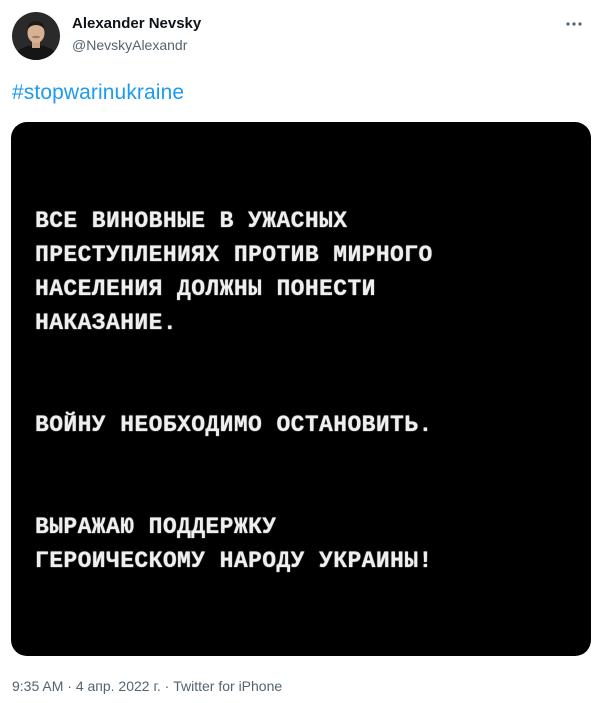  Describe the element at coordinates (129, 45) in the screenshot. I see `author-handle: @NevskyAlexandr` at that location.